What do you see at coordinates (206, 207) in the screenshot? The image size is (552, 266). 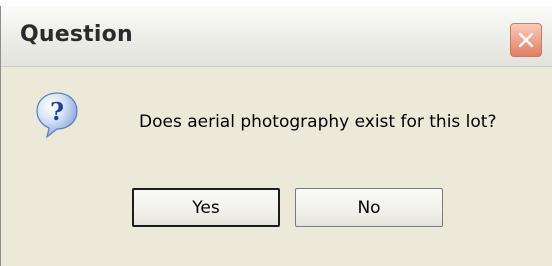 I see `yes-button: Yes` at bounding box center [206, 207].